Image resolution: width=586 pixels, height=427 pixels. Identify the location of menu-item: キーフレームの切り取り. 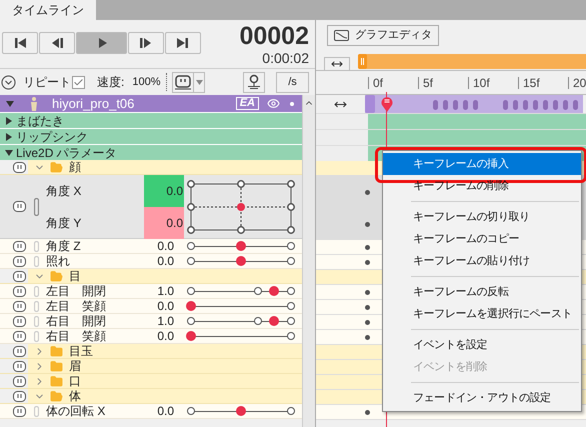
(482, 217).